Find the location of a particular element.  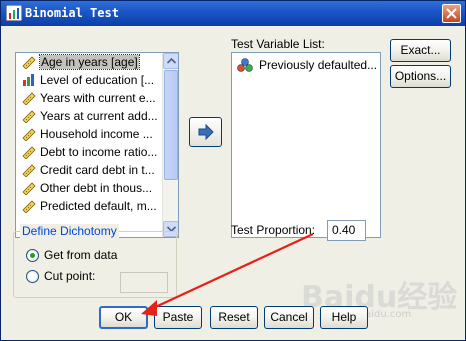

test-proportion-input: 0.40 is located at coordinates (346, 230).